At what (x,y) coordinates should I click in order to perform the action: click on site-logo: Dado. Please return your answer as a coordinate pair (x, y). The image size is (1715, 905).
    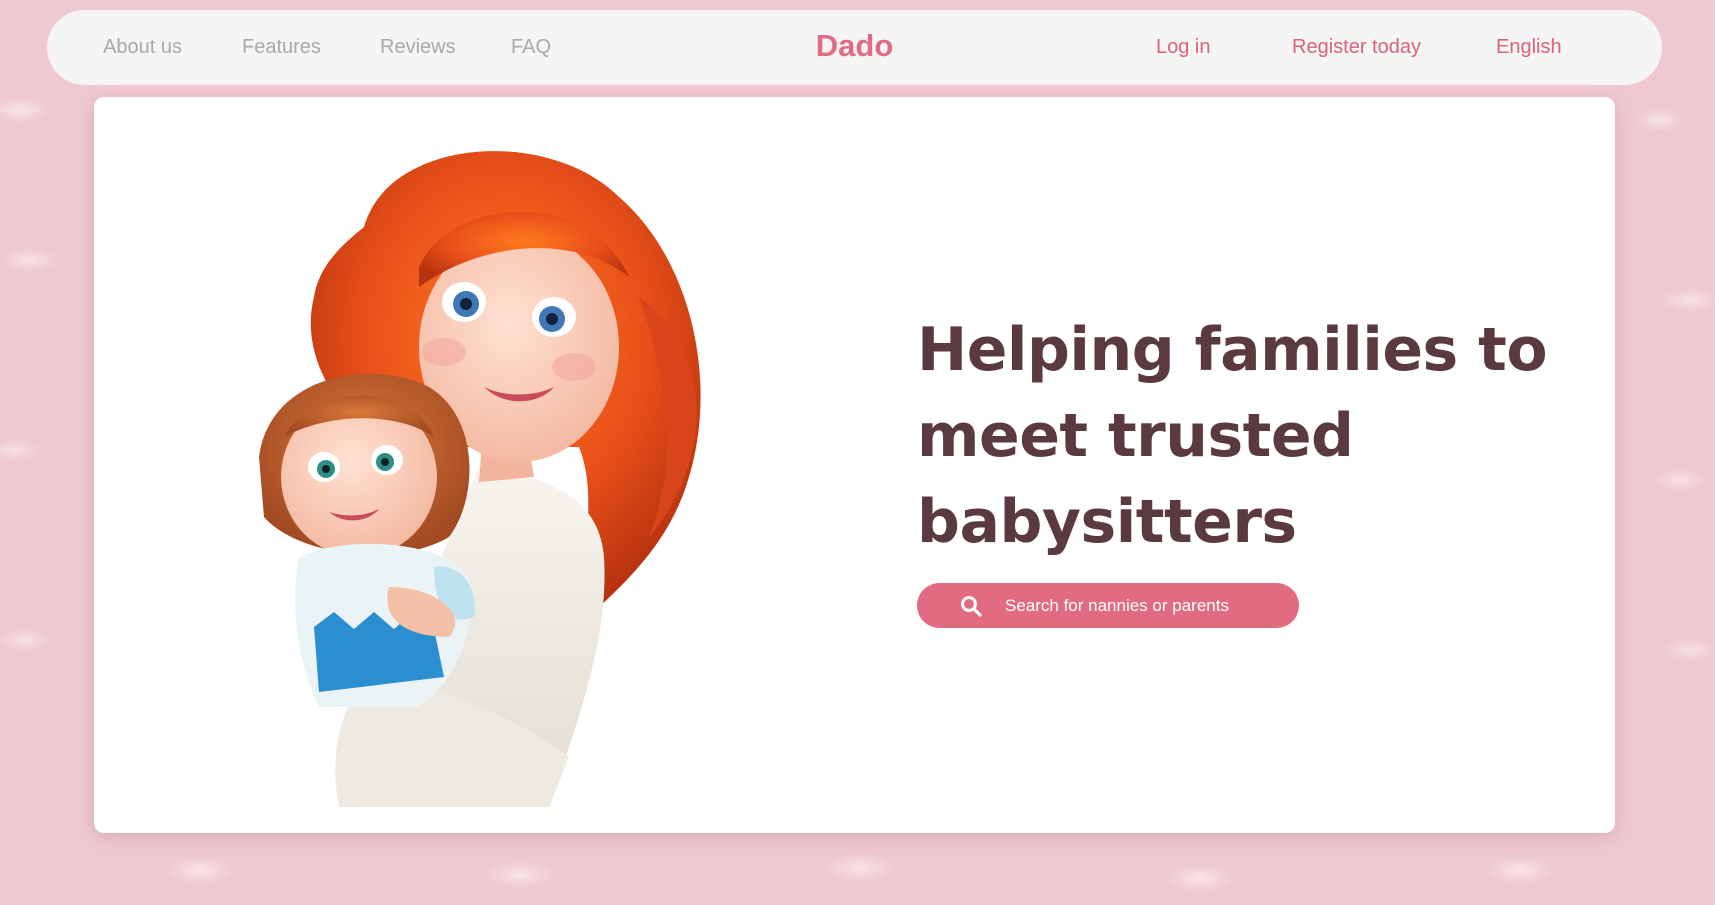
    Looking at the image, I should click on (855, 45).